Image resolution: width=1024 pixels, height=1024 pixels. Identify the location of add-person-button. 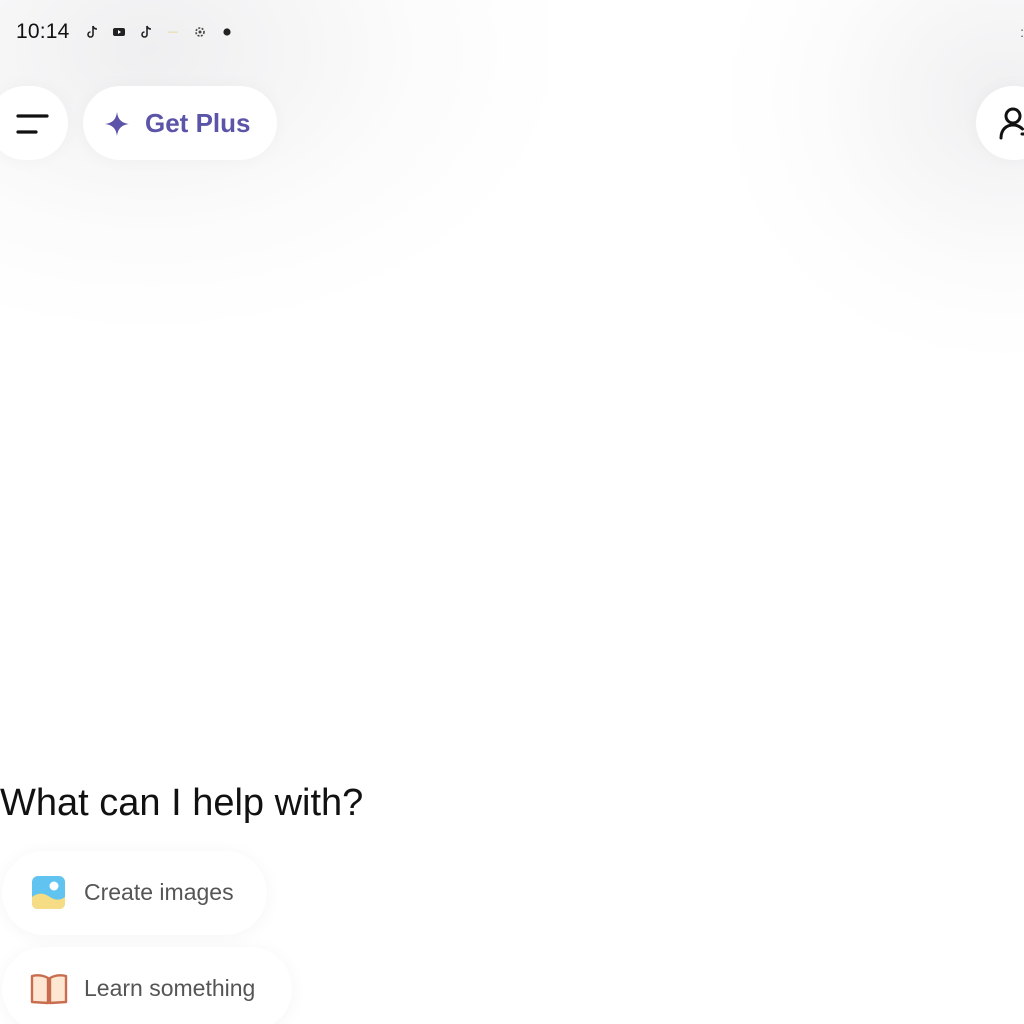
(1000, 123).